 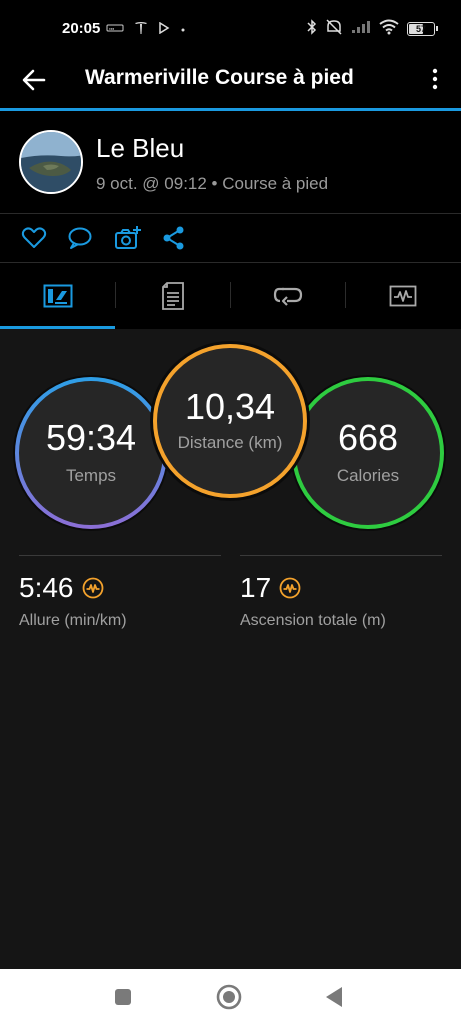 What do you see at coordinates (120, 592) in the screenshot?
I see `pace-stat: 5:46 Allure (min/km)` at bounding box center [120, 592].